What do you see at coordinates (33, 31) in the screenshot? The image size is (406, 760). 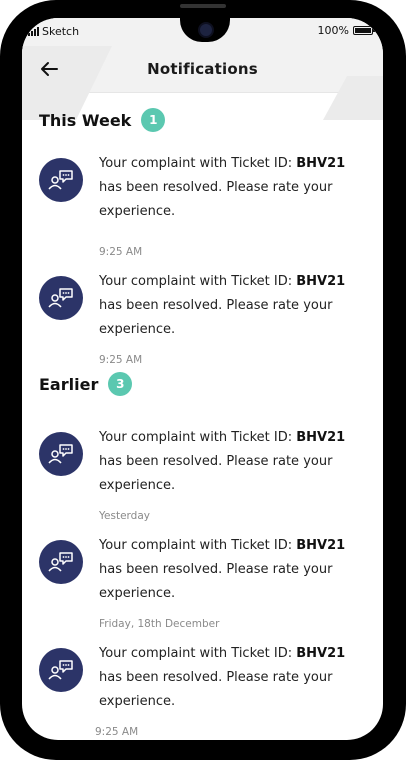 I see `signal-icon` at bounding box center [33, 31].